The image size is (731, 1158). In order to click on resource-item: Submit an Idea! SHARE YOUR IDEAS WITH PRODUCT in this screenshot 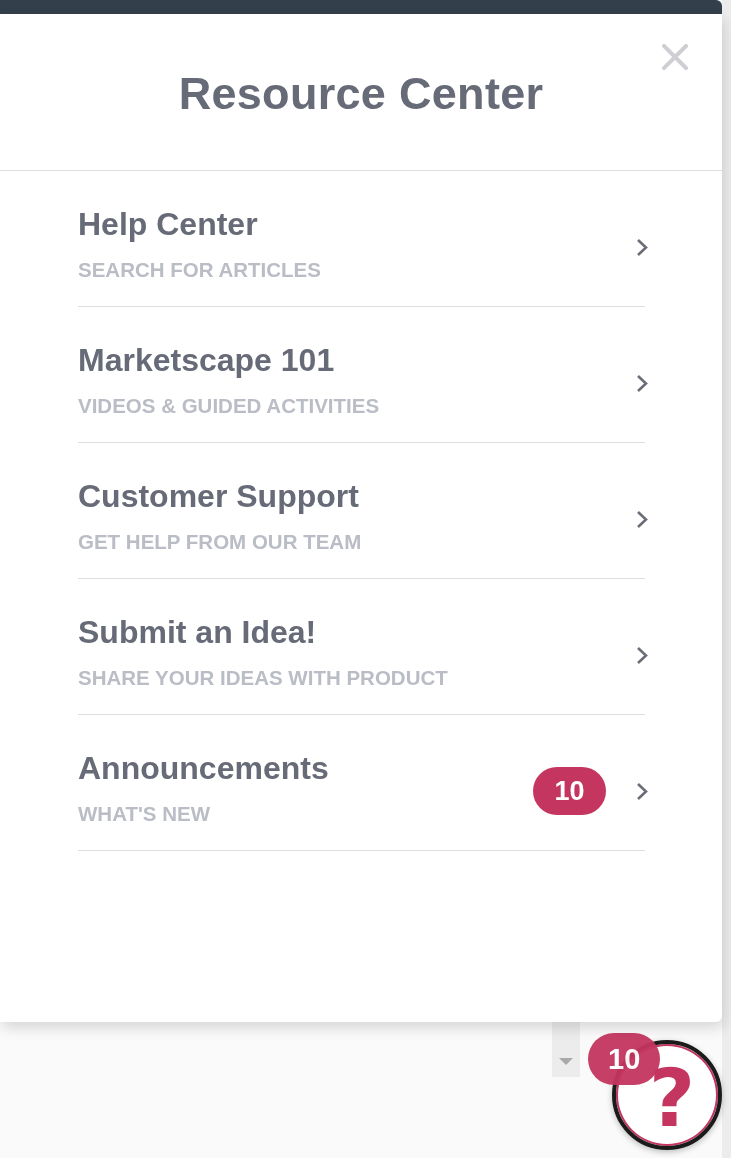, I will do `click(361, 647)`.